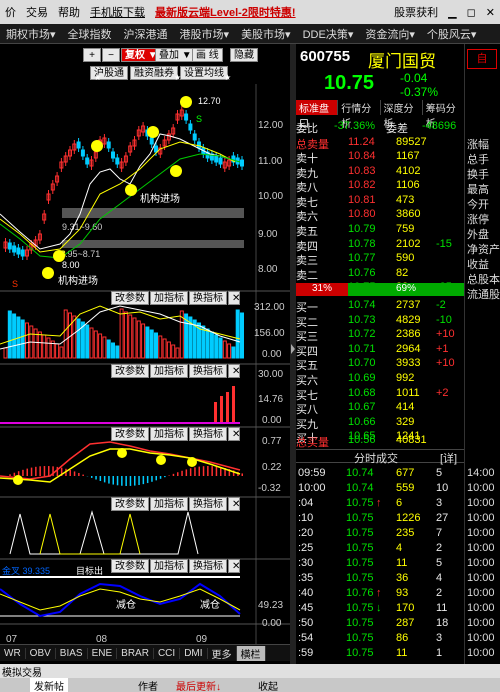  I want to click on tab-fund-flow: 资金流向▾, so click(390, 34).